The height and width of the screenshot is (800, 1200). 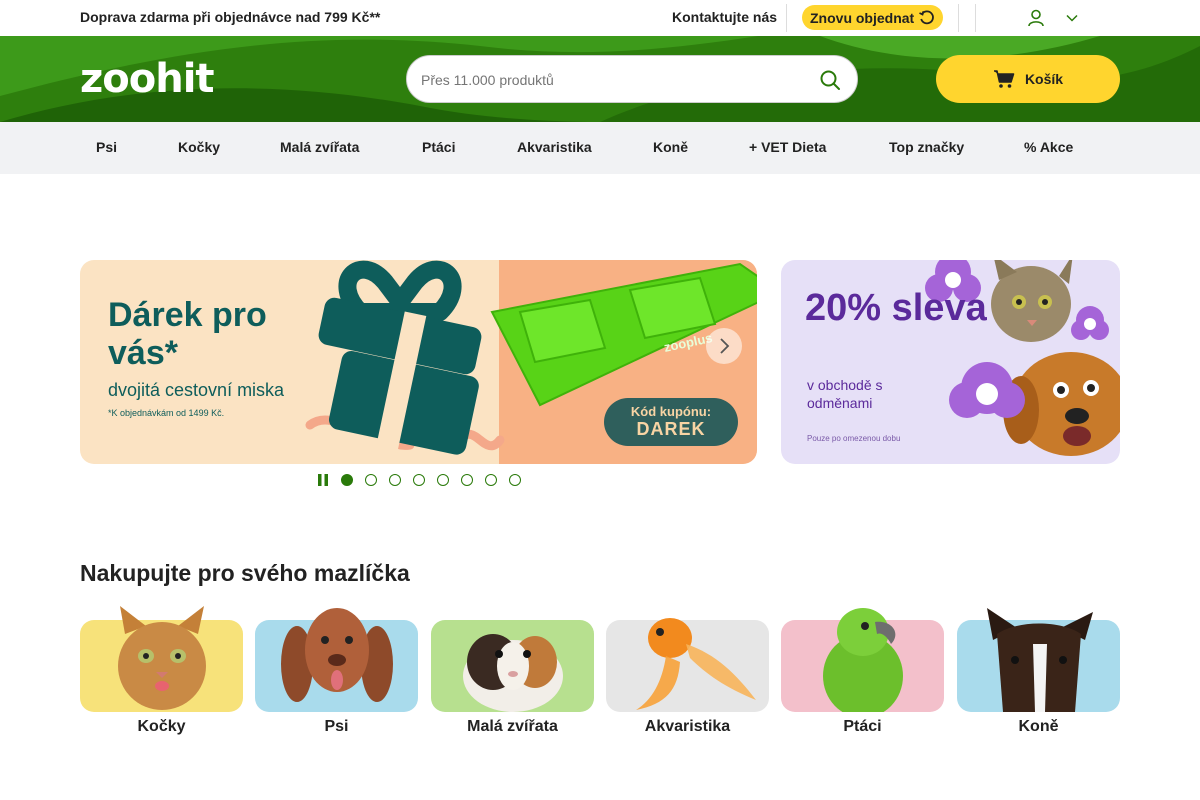 What do you see at coordinates (1038, 727) in the screenshot?
I see `pet-label-horses: Koně` at bounding box center [1038, 727].